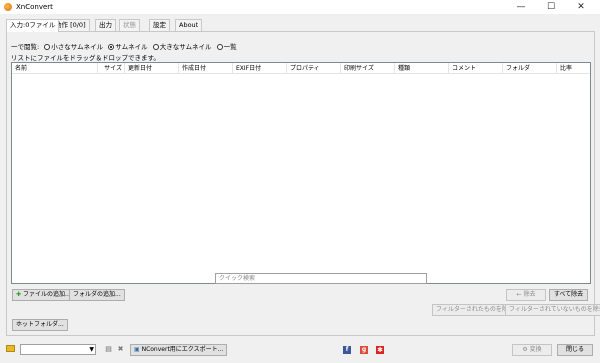  Describe the element at coordinates (138, 349) in the screenshot. I see `export-icon: ▣` at that location.